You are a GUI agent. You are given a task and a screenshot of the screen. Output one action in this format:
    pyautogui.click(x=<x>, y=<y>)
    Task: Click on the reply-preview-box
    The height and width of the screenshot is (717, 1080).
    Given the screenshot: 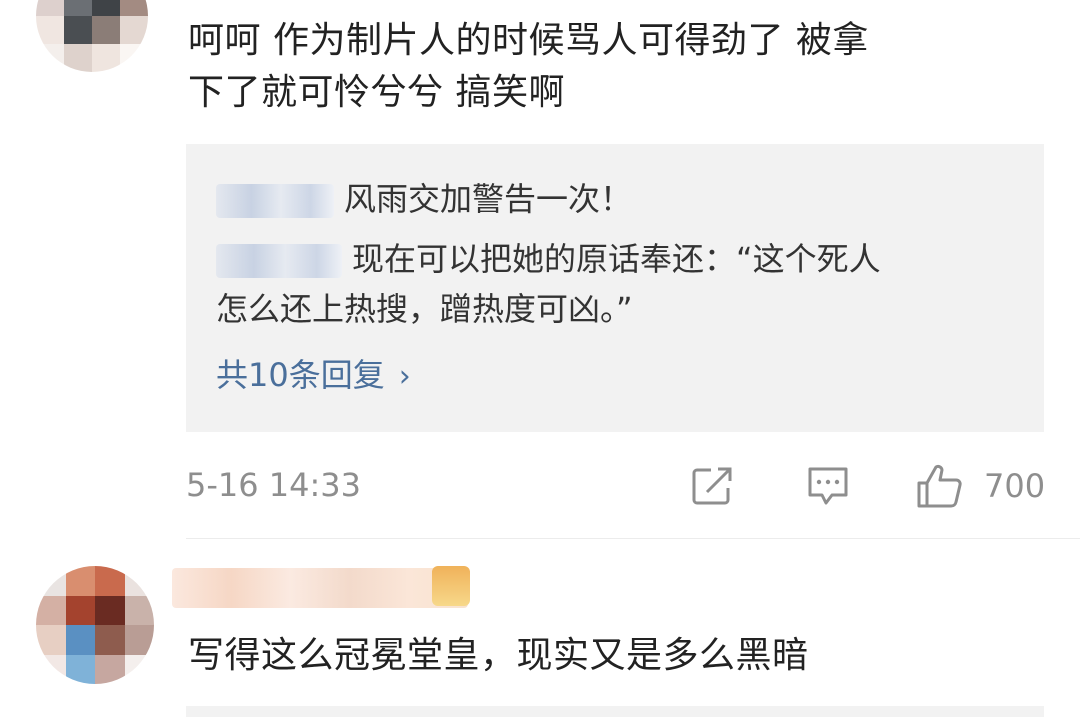 What is the action you would take?
    pyautogui.click(x=615, y=711)
    